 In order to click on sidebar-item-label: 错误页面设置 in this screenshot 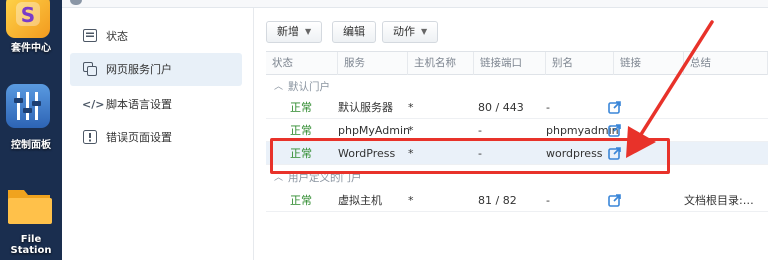, I will do `click(139, 137)`.